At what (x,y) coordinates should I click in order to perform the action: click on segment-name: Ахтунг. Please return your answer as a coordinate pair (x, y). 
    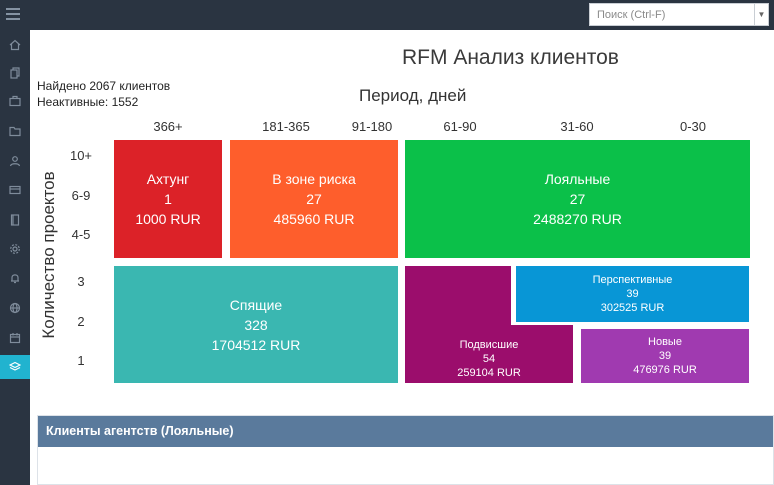
    Looking at the image, I should click on (168, 179).